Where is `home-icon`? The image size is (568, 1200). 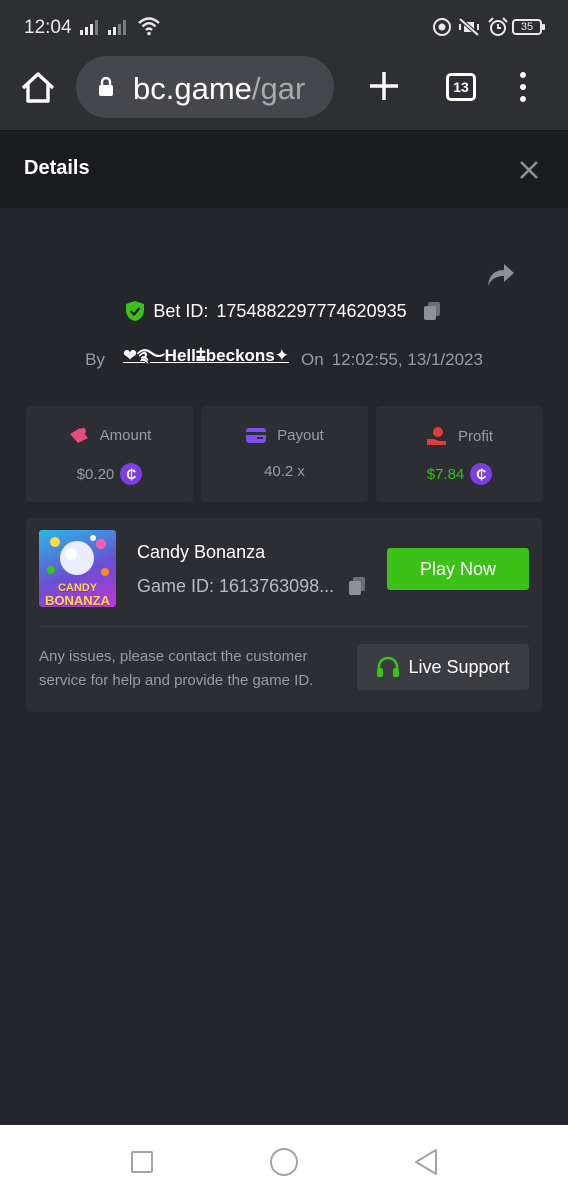
home-icon is located at coordinates (38, 88).